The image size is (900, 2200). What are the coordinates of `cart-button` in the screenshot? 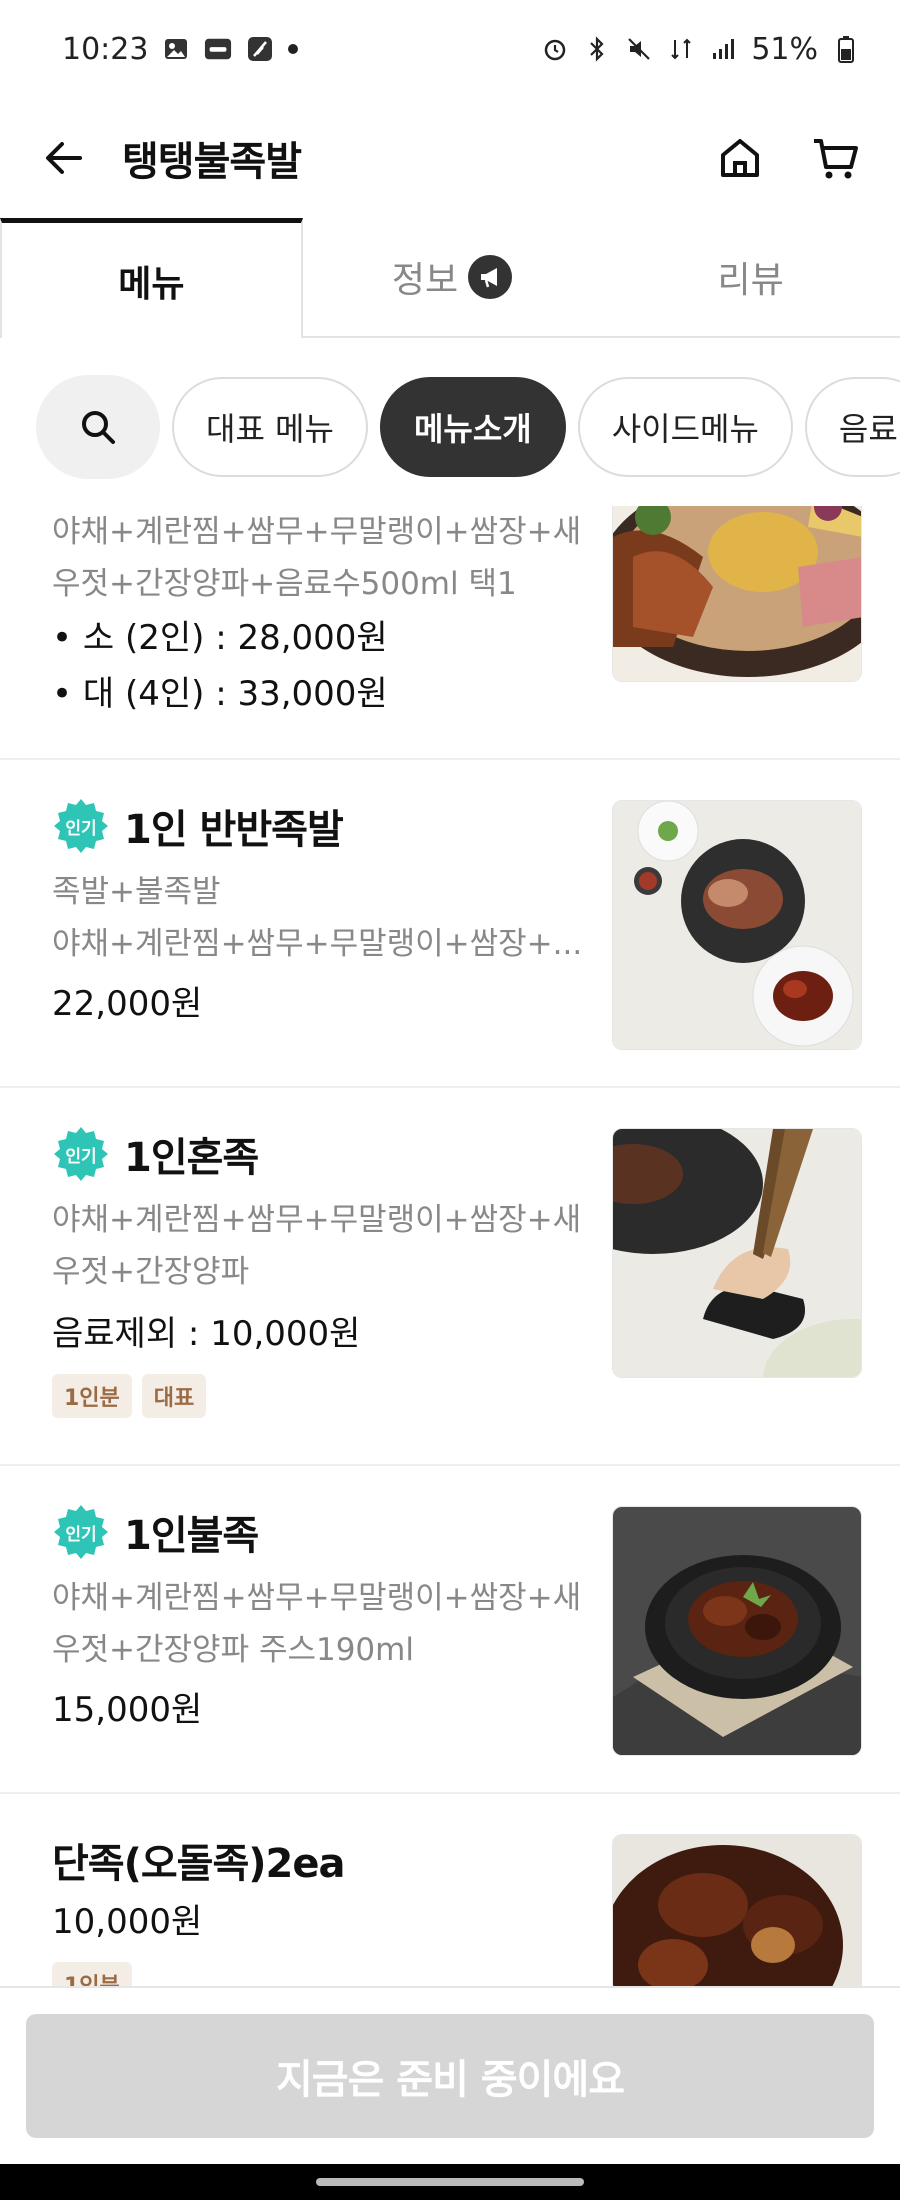 It's located at (836, 158).